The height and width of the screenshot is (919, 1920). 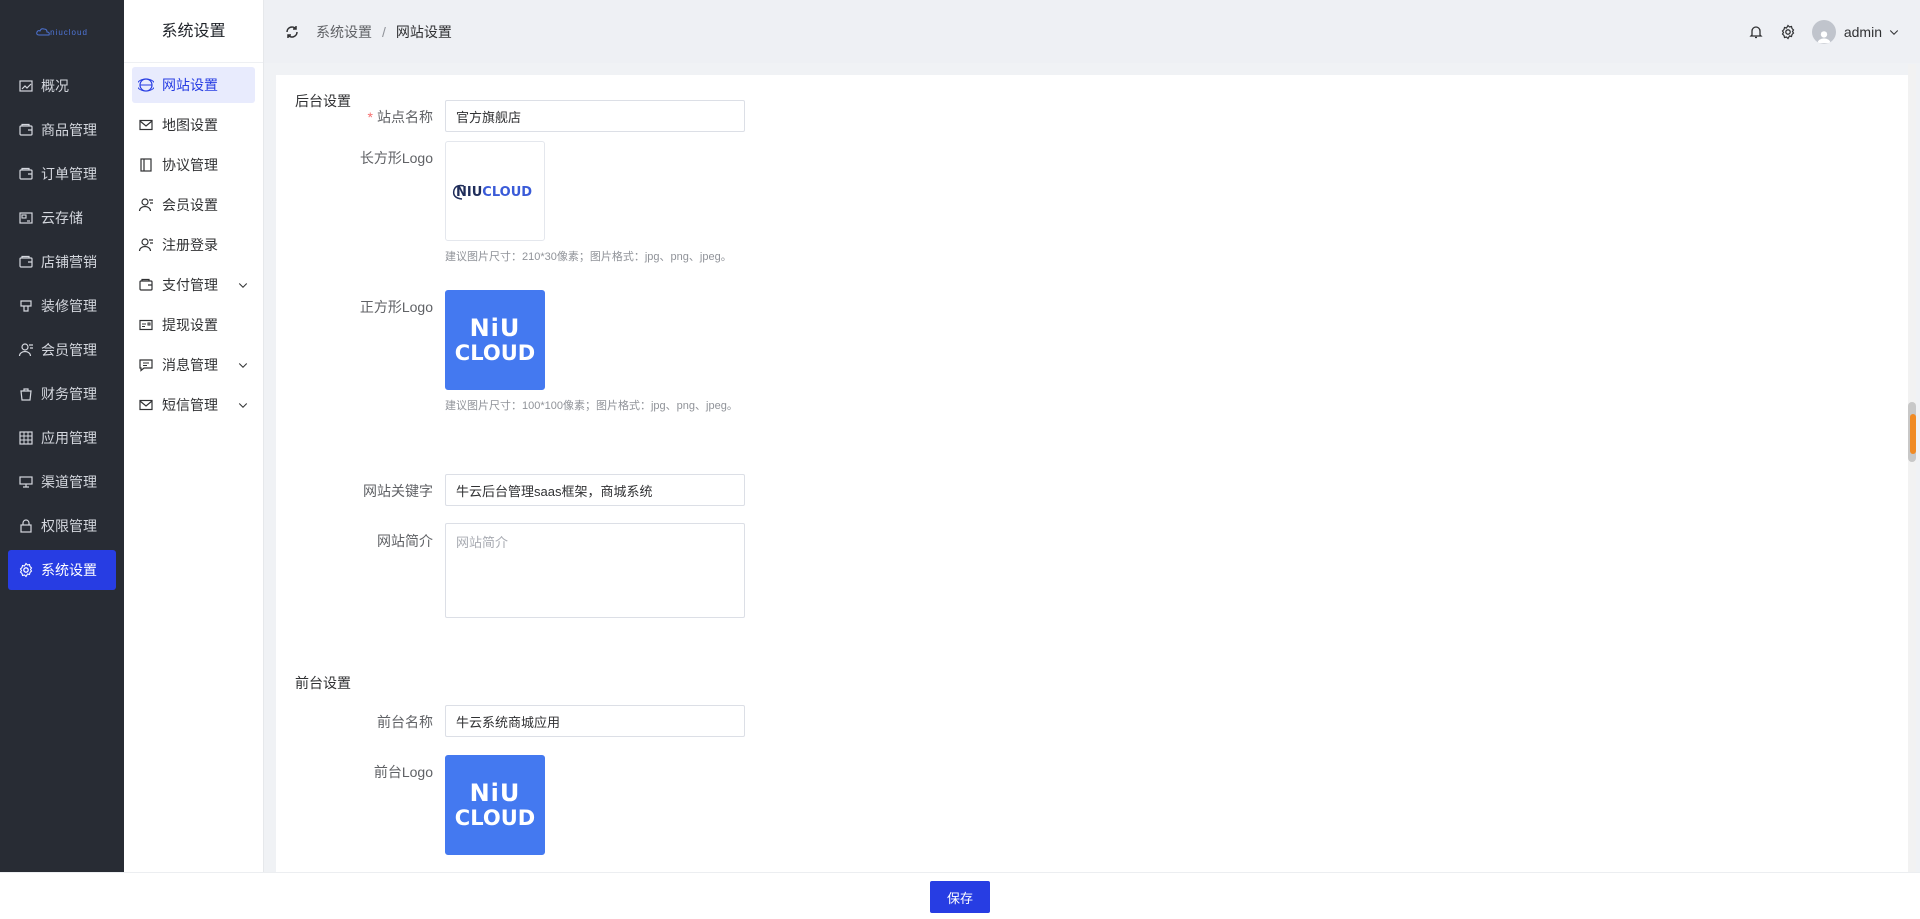 I want to click on frontend-name-input, so click(x=595, y=721).